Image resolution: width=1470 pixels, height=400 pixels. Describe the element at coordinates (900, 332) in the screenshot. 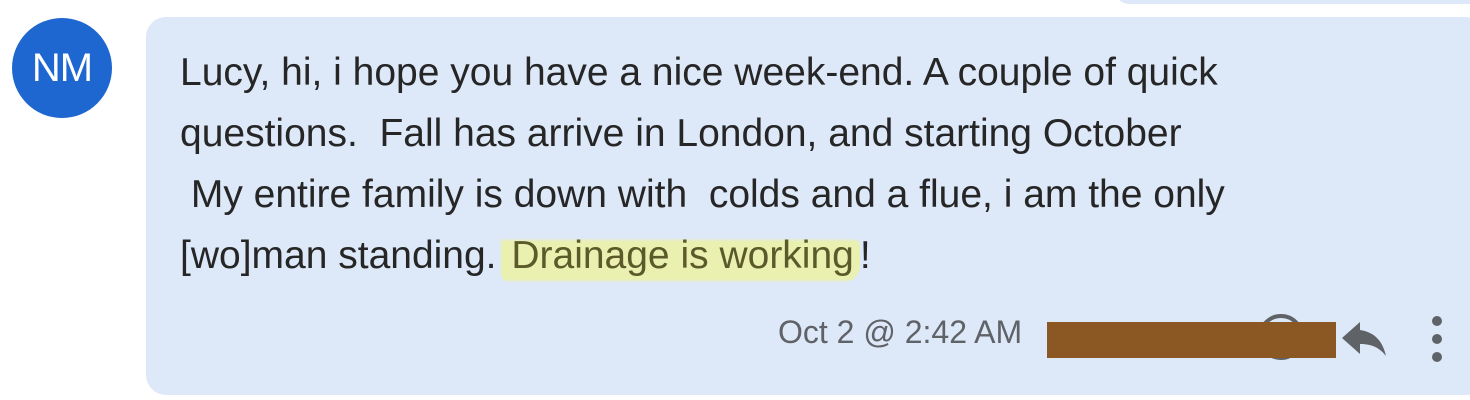

I see `message-timestamp: Oct 2 @ 2:42 AM` at that location.